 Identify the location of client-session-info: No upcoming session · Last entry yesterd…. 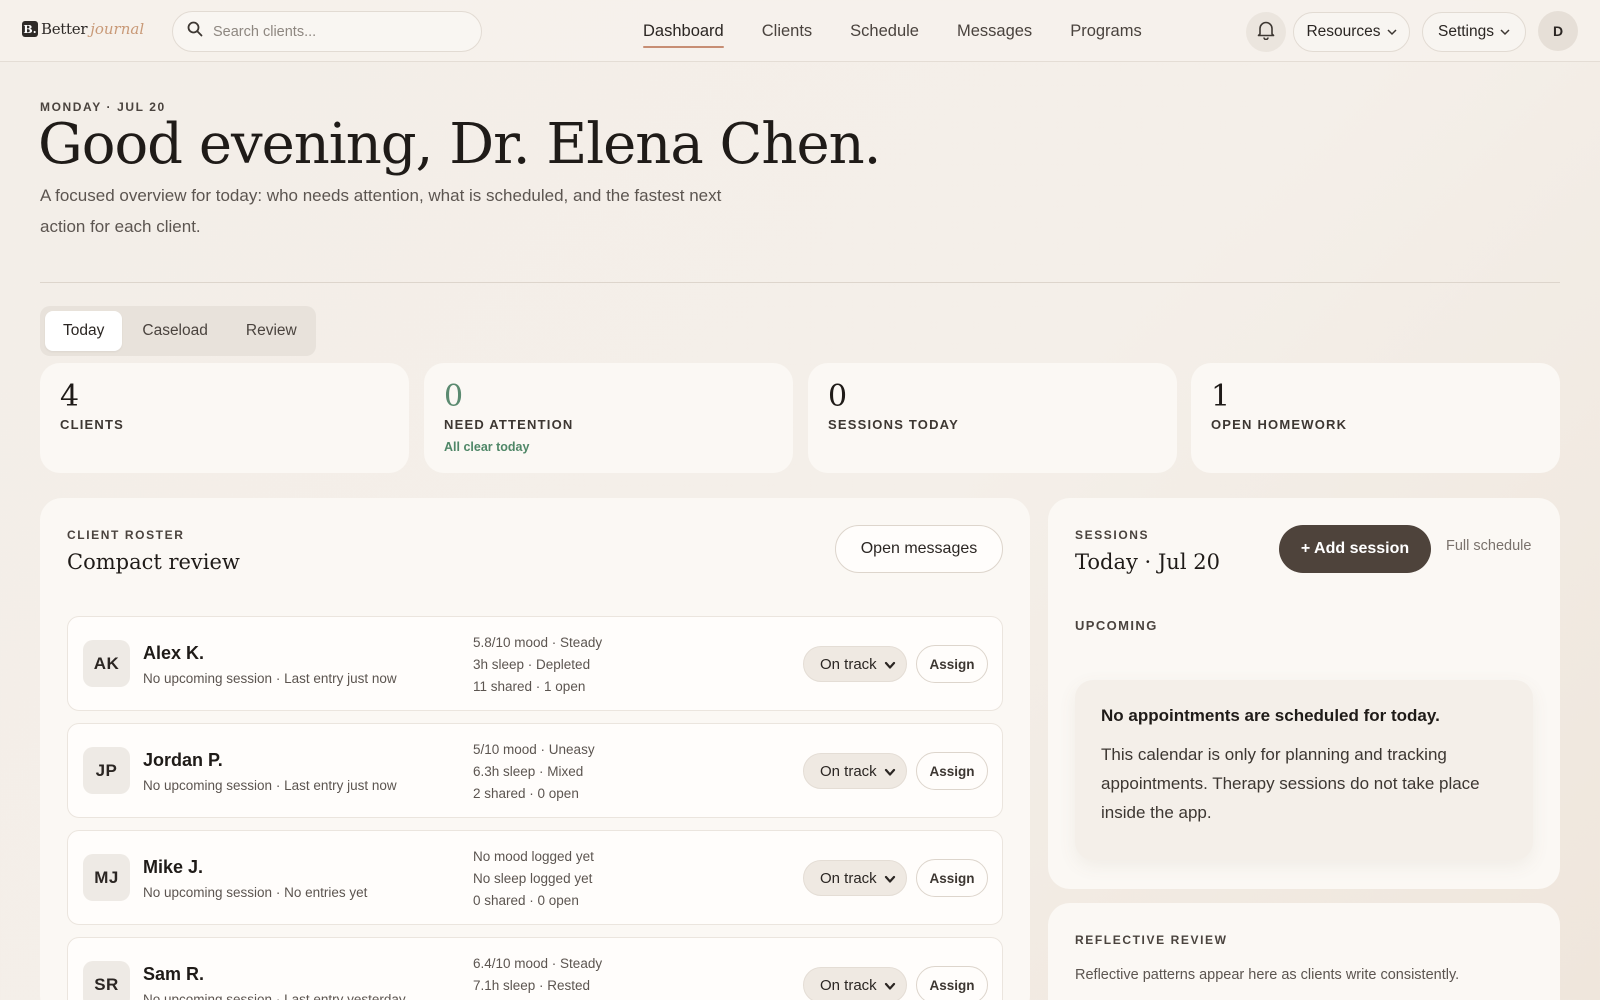
(274, 996).